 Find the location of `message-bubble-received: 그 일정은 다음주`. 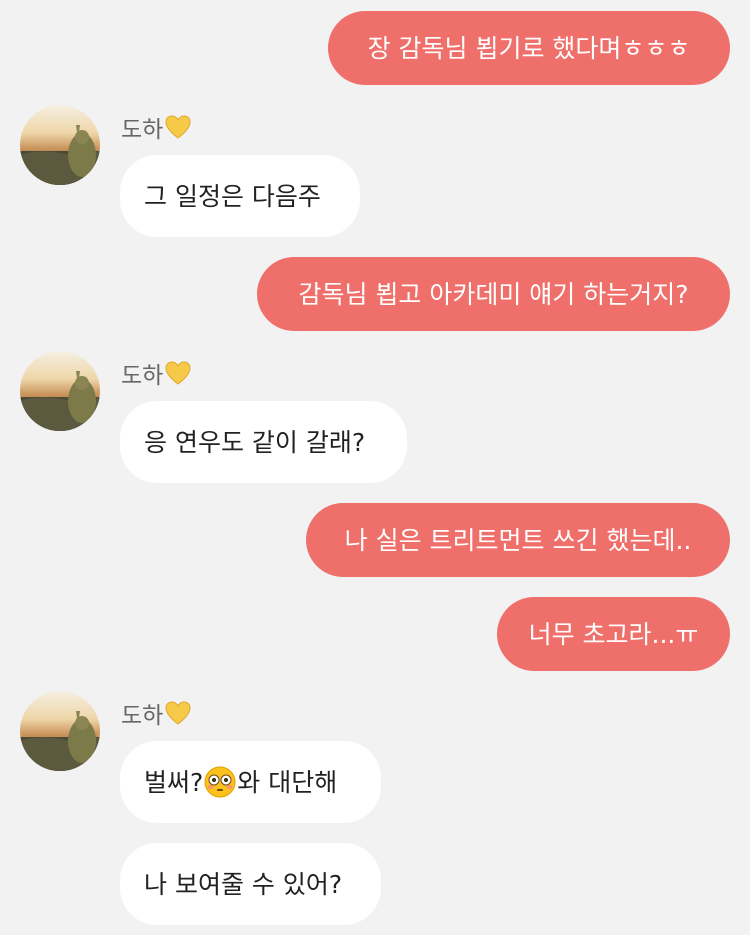

message-bubble-received: 그 일정은 다음주 is located at coordinates (240, 196).